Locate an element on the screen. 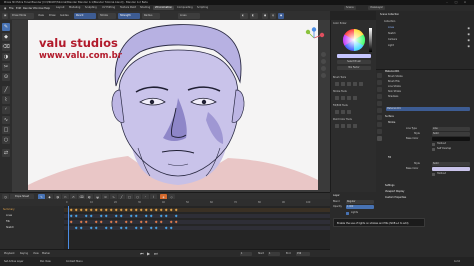 Image resolution: width=474 pixels, height=266 pixels. start-frame-field: 1 is located at coordinates (274, 254).